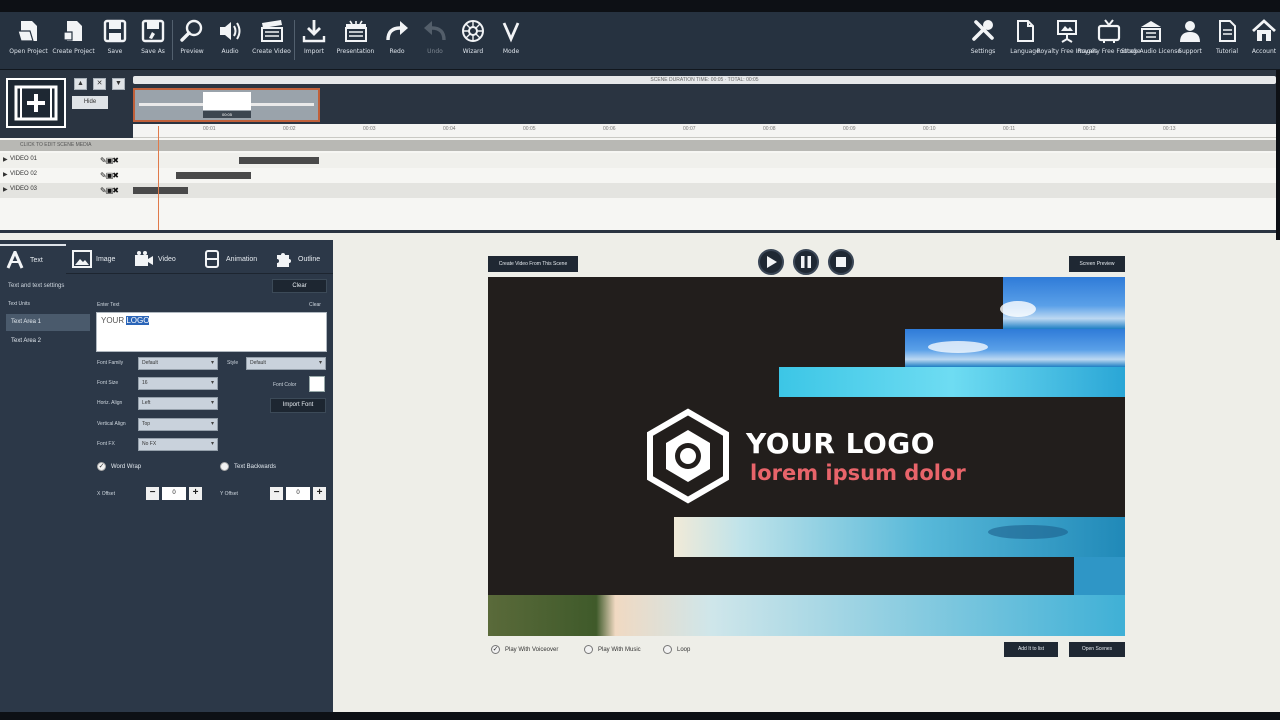  Describe the element at coordinates (1151, 41) in the screenshot. I see `stock-audio-license-button: Stock Audio License` at that location.